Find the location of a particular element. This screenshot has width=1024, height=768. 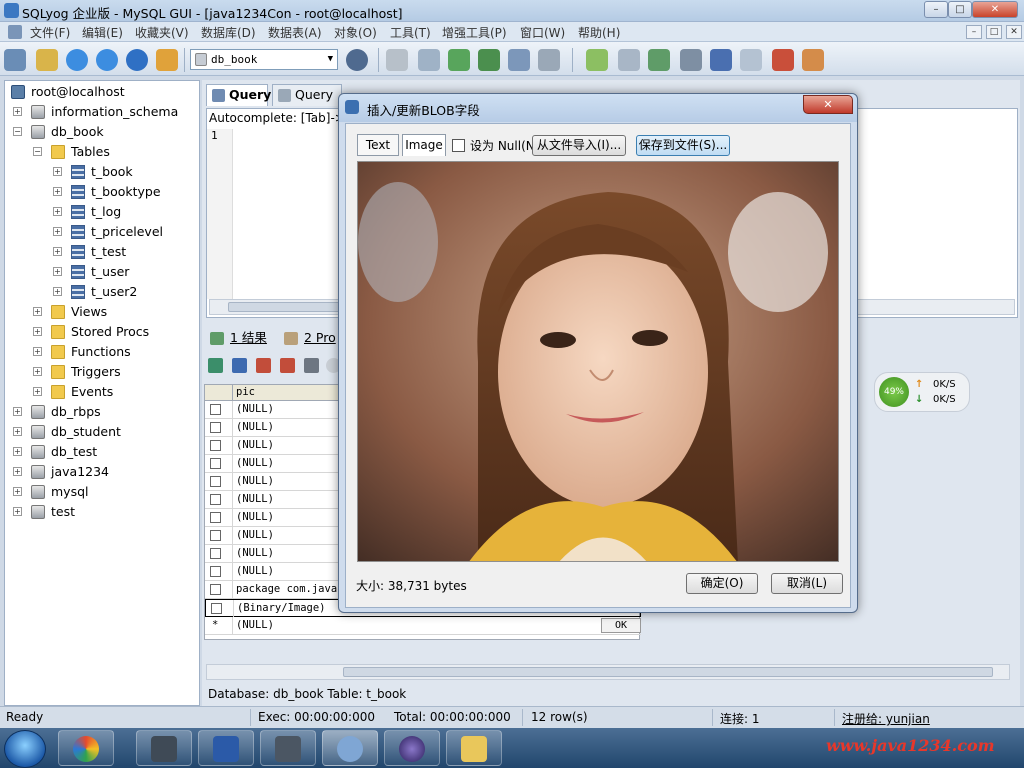

ok-button: OK is located at coordinates (621, 625).